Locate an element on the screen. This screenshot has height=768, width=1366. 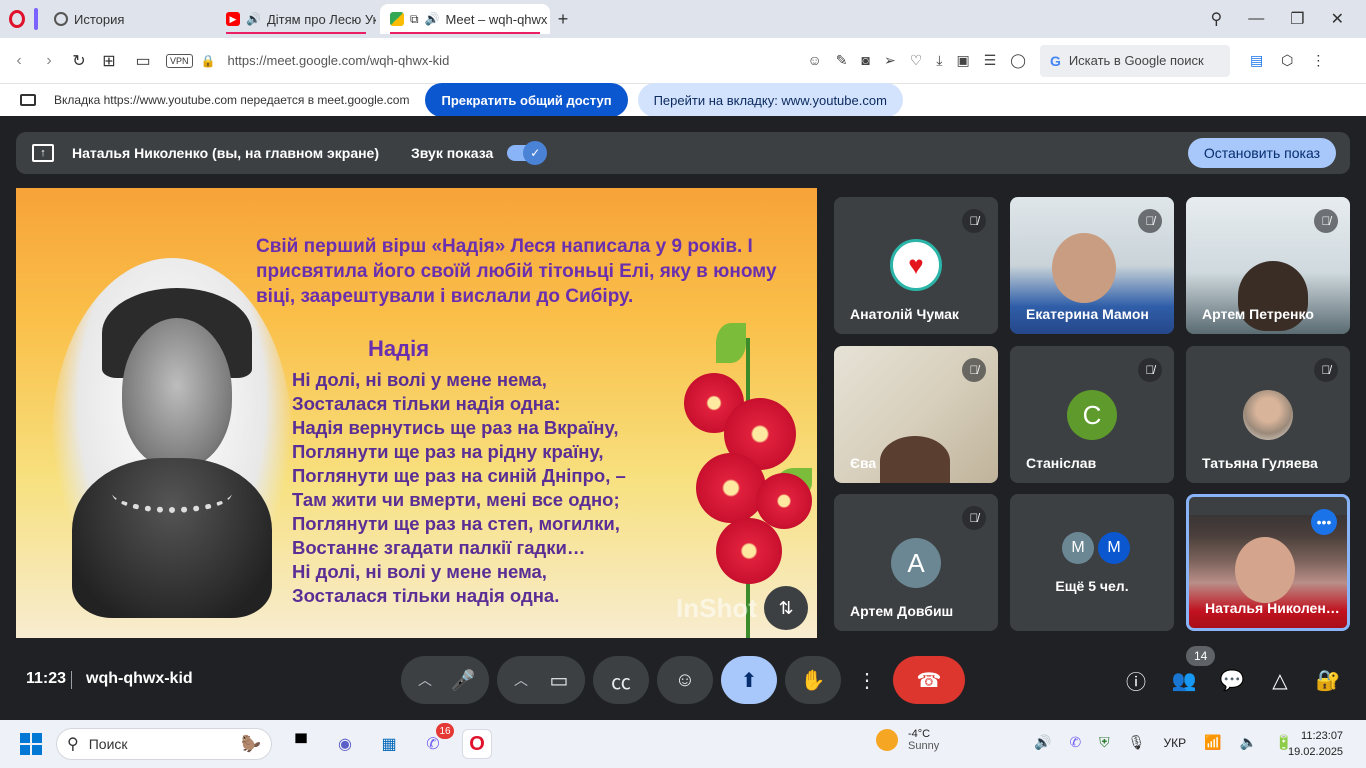
host-controls-icon: 🔐 is located at coordinates (1328, 680).